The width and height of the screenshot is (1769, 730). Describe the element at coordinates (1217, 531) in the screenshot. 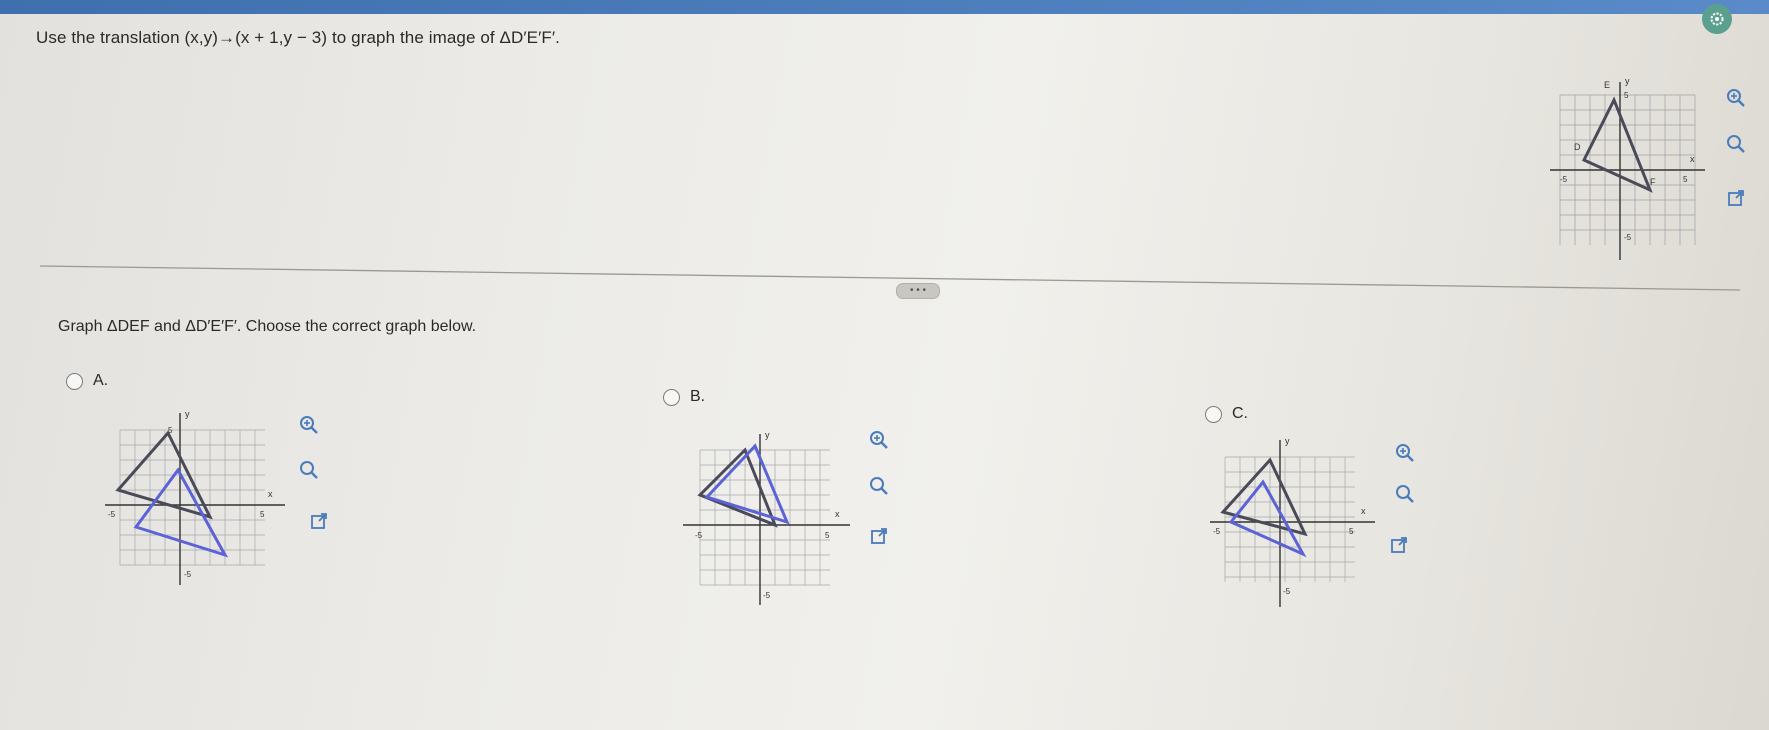

I see `tick-left-choice-c: -5` at that location.